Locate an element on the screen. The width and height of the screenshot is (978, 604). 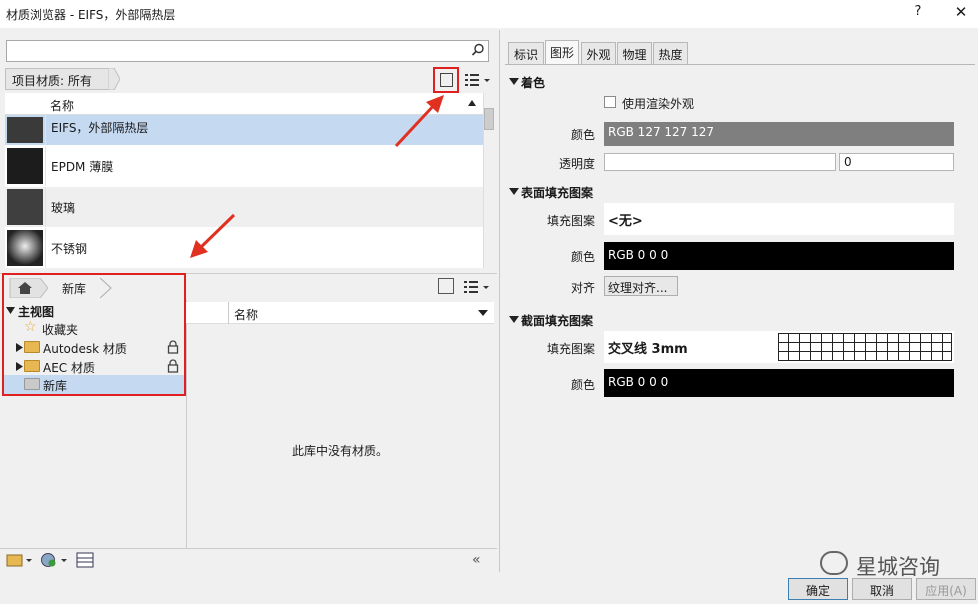
open-library-icon is located at coordinates (20, 560).